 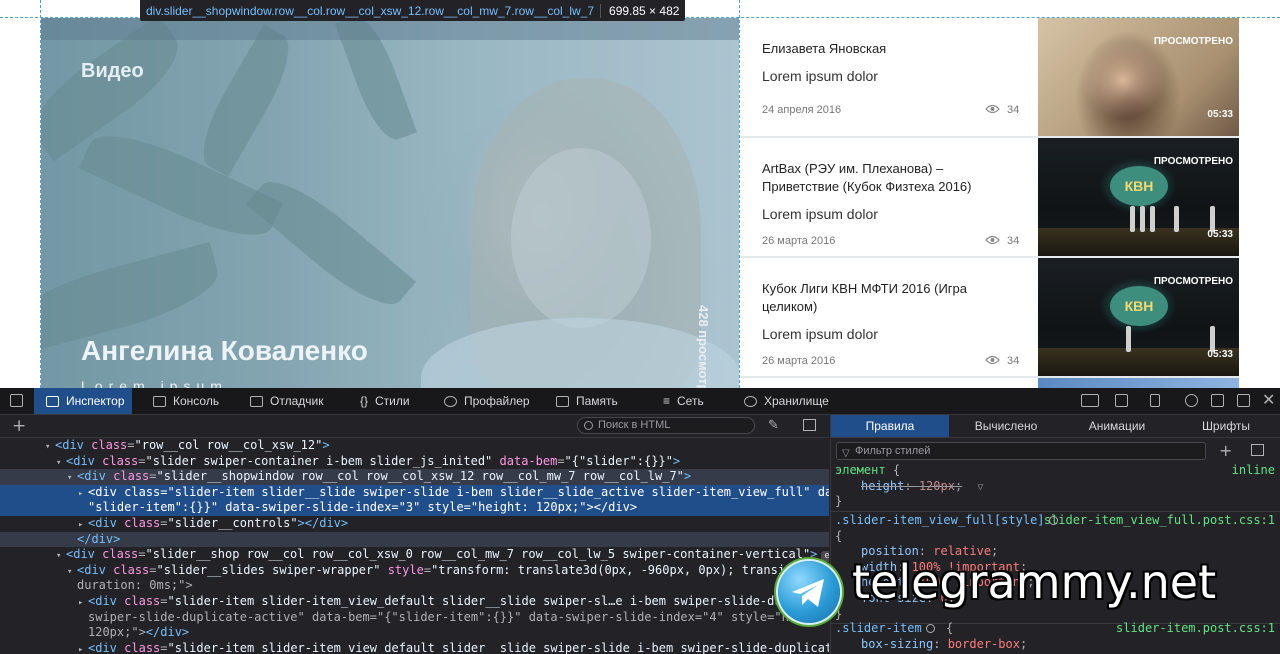 I want to click on tab-rules: Правила, so click(x=890, y=426).